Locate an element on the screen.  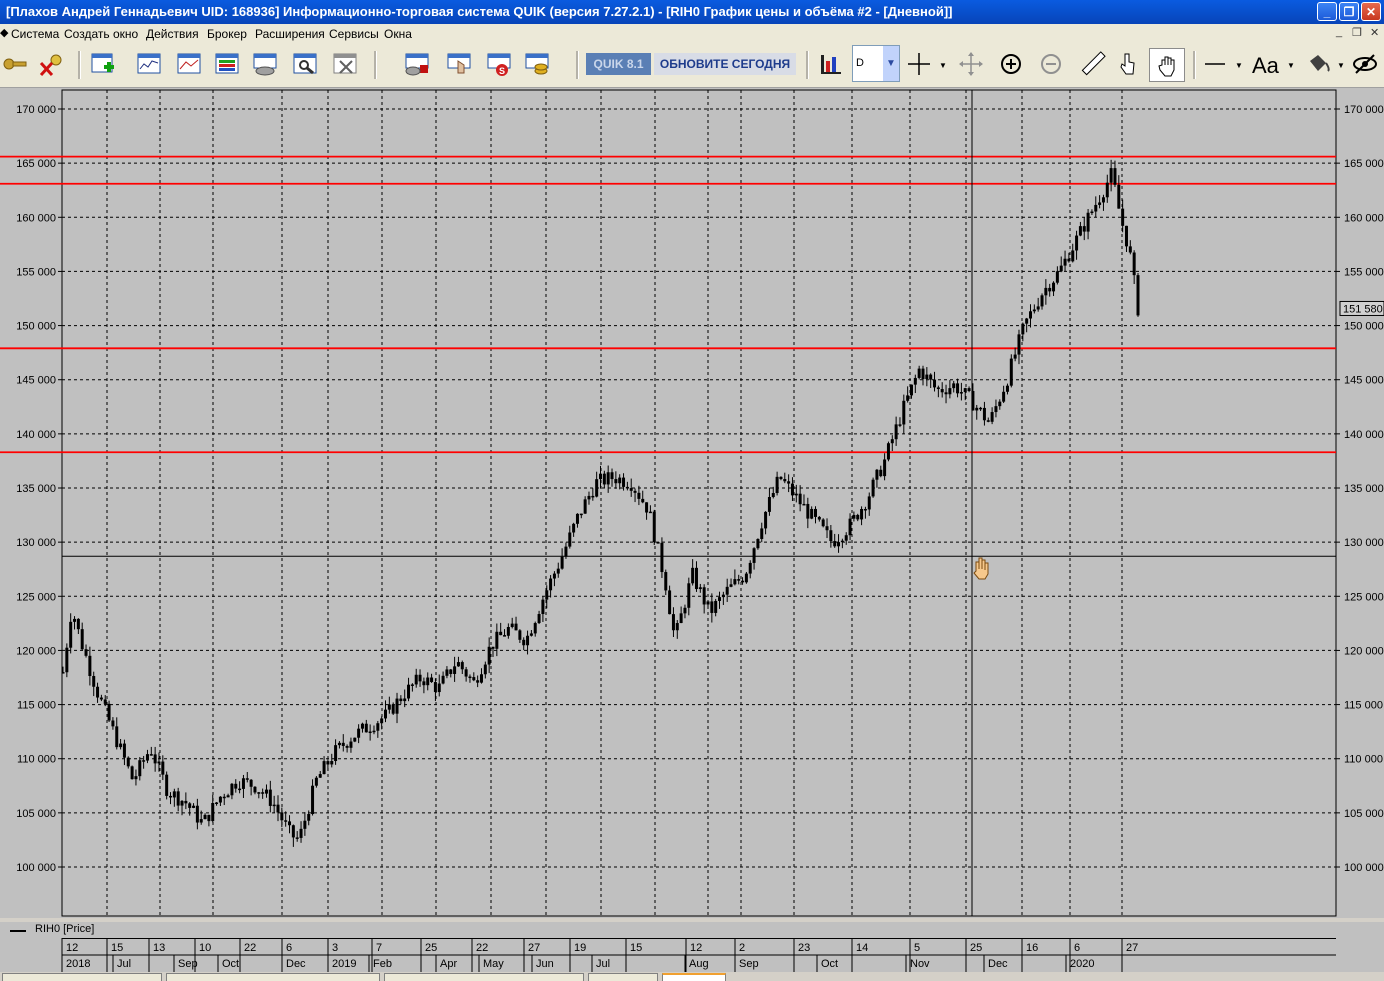
child-close-icon: ✕ is located at coordinates (1374, 32).